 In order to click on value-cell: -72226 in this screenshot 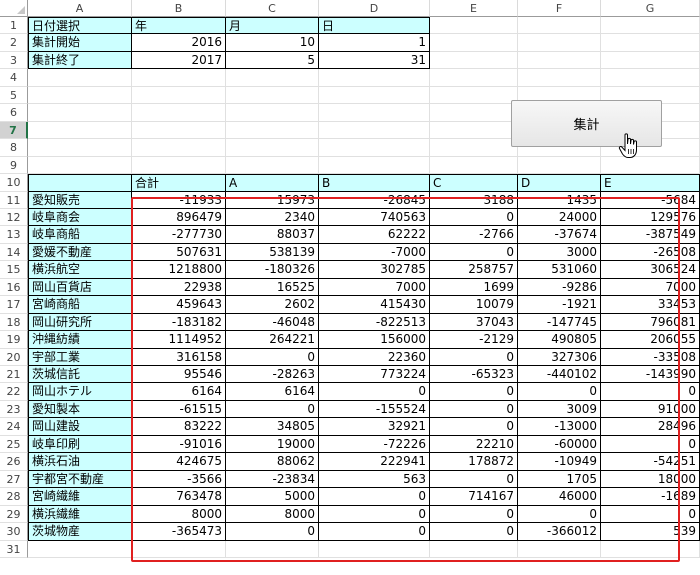, I will do `click(374, 444)`.